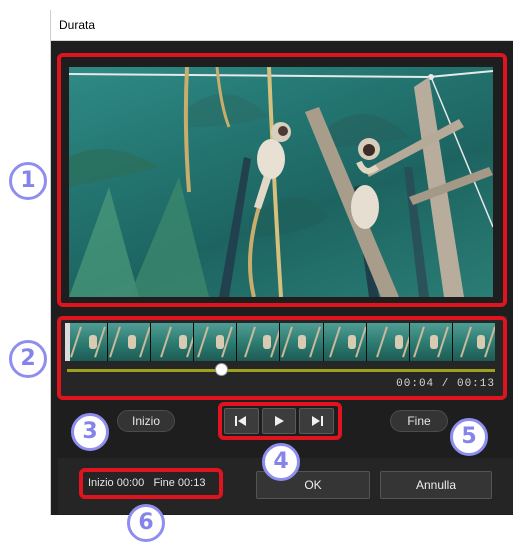 This screenshot has height=545, width=513. I want to click on filmstrip, so click(280, 342).